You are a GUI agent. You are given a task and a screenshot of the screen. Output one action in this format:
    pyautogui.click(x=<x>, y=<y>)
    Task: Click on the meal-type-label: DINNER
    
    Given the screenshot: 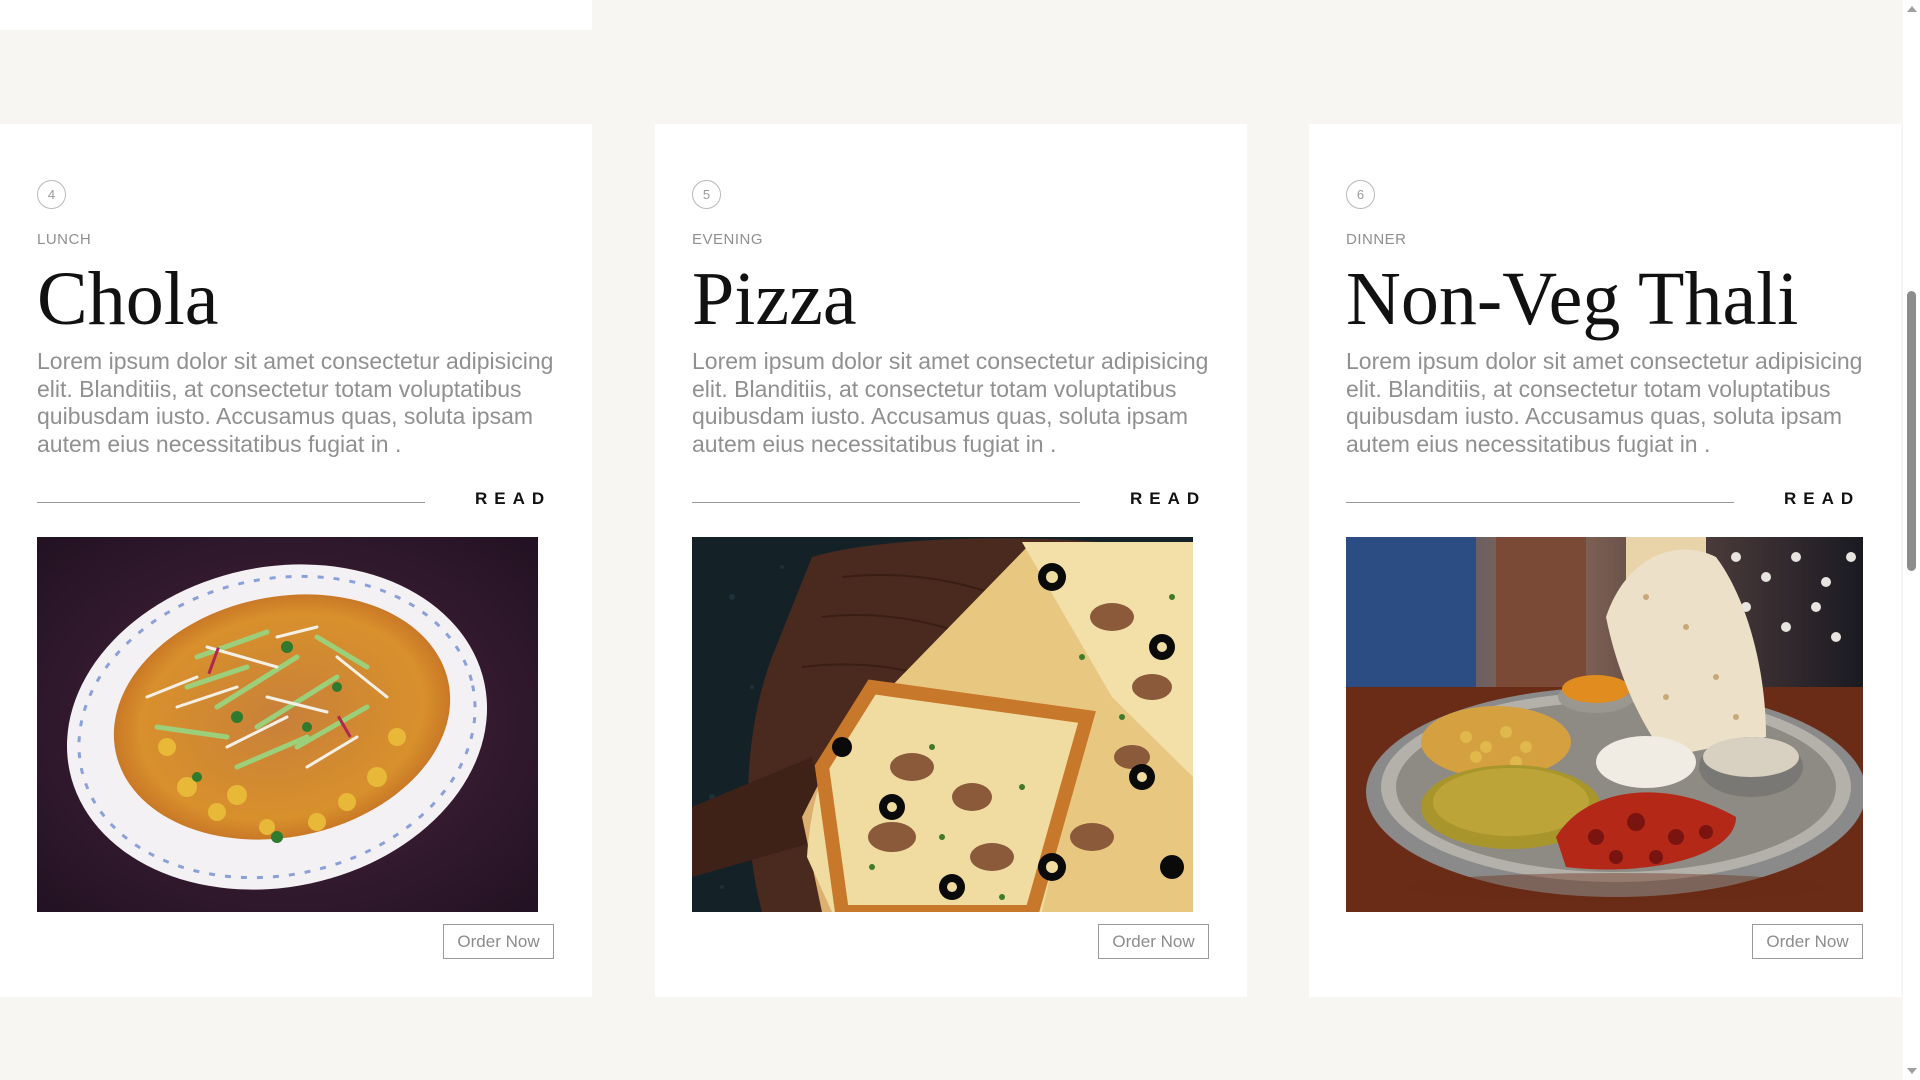 What is the action you would take?
    pyautogui.click(x=1376, y=239)
    